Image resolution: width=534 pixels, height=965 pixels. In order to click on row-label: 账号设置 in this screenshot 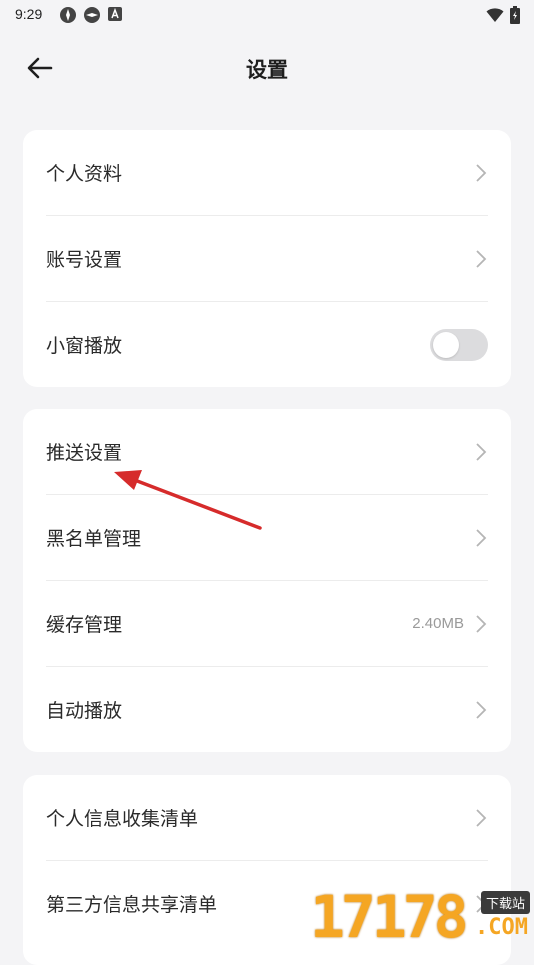, I will do `click(84, 260)`.